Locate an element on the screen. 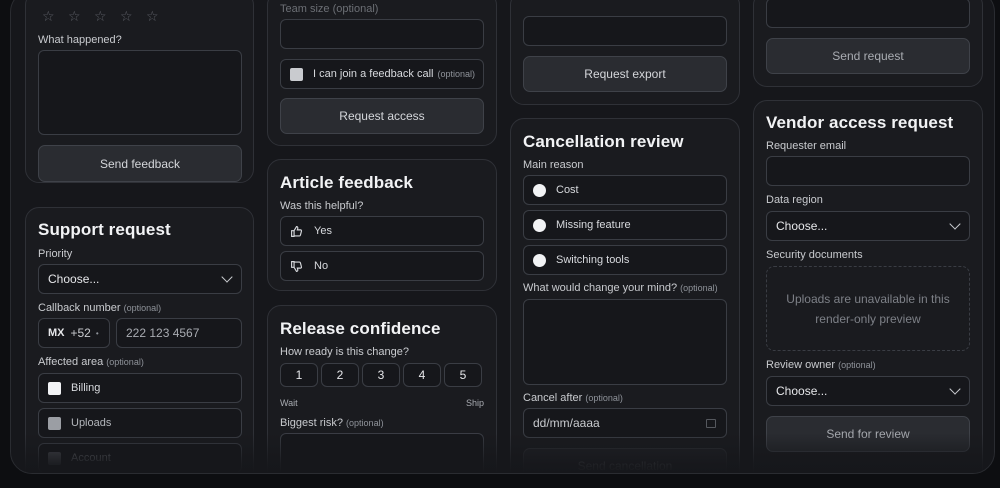  data-region-label: Data region is located at coordinates (794, 200).